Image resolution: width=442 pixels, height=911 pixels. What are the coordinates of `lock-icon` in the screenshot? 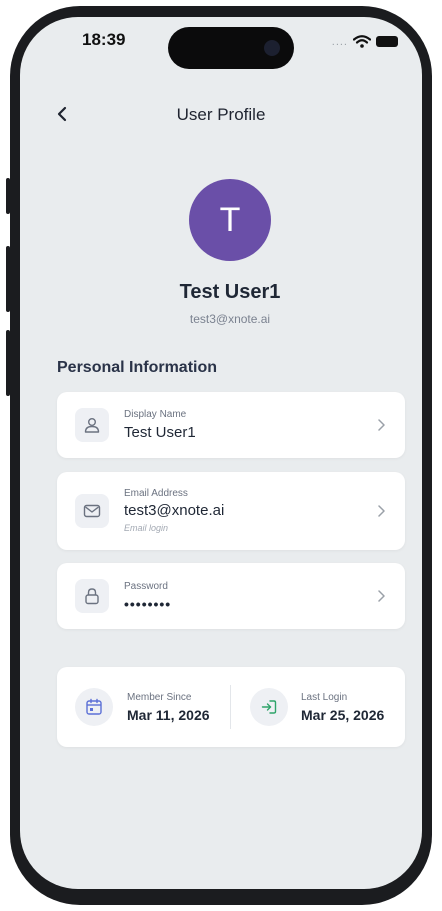 It's located at (92, 596).